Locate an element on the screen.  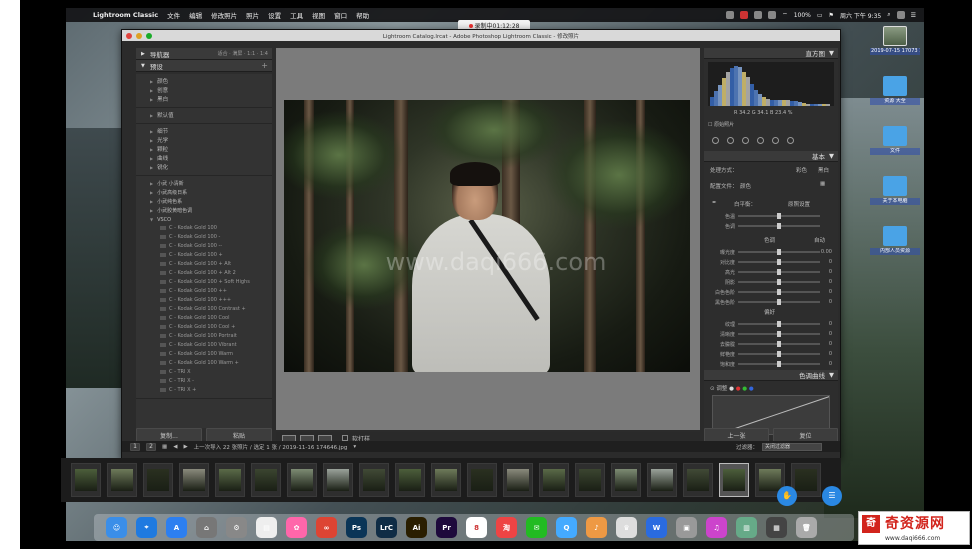
slider-row: 高光 0 is located at coordinates (772, 272).